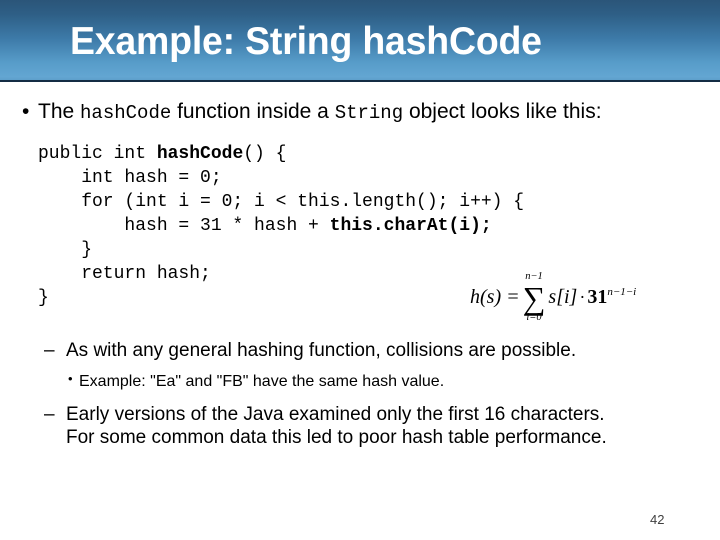  I want to click on code-line-7: }, so click(43, 298).